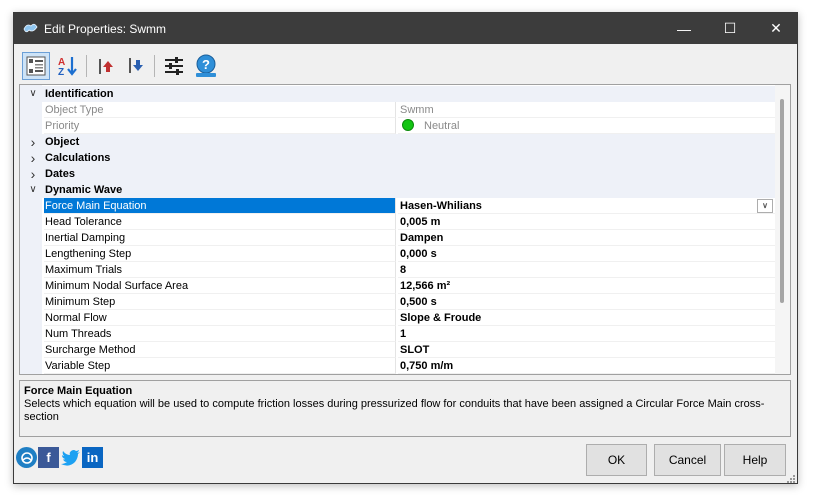 The height and width of the screenshot is (495, 815). Describe the element at coordinates (220, 286) in the screenshot. I see `property-name: Minimum Nodal Surface Area` at that location.